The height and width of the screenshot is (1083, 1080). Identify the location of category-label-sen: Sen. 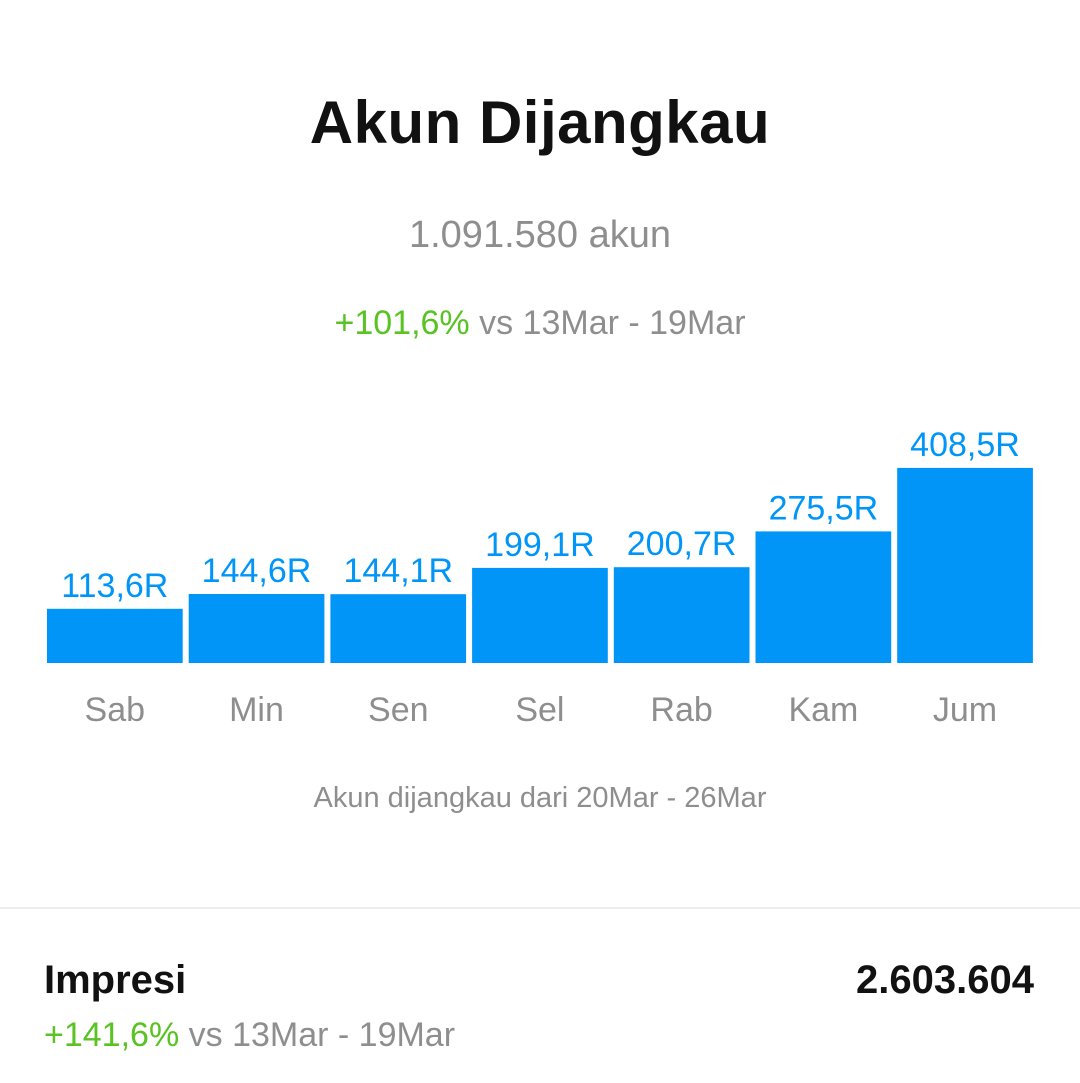
(398, 710).